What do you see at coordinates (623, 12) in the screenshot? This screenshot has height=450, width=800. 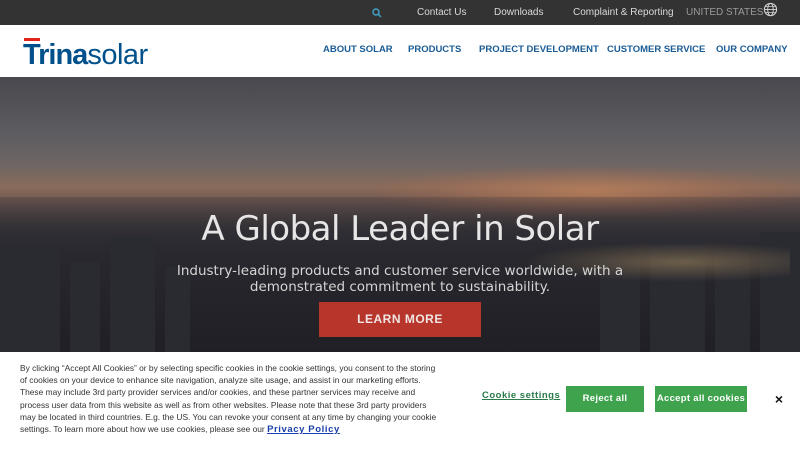 I see `complaint-reporting-link: Complaint & Reporting` at bounding box center [623, 12].